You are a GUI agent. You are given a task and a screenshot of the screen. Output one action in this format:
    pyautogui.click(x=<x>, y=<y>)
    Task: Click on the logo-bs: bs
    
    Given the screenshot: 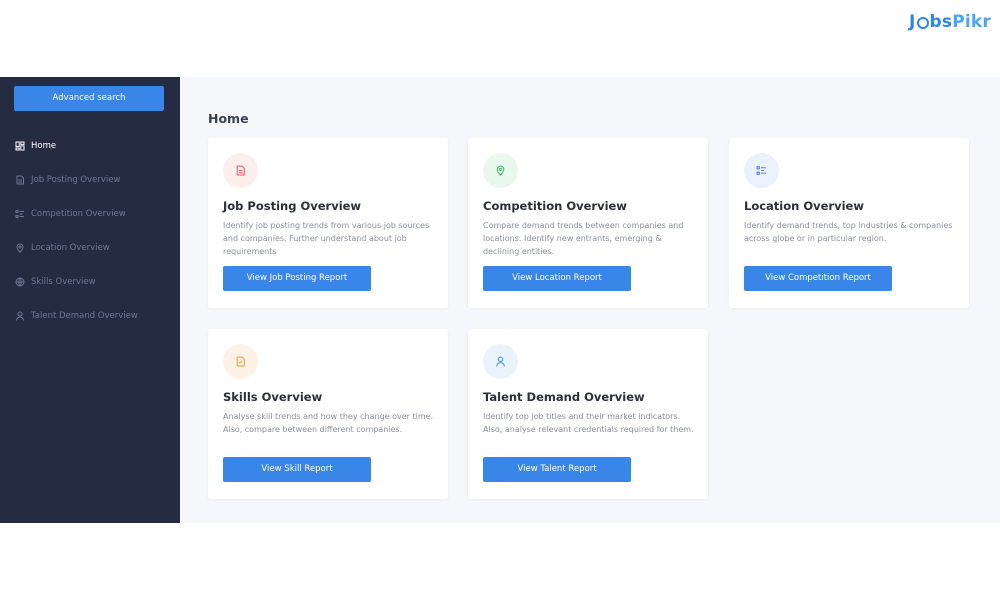 What is the action you would take?
    pyautogui.click(x=941, y=22)
    